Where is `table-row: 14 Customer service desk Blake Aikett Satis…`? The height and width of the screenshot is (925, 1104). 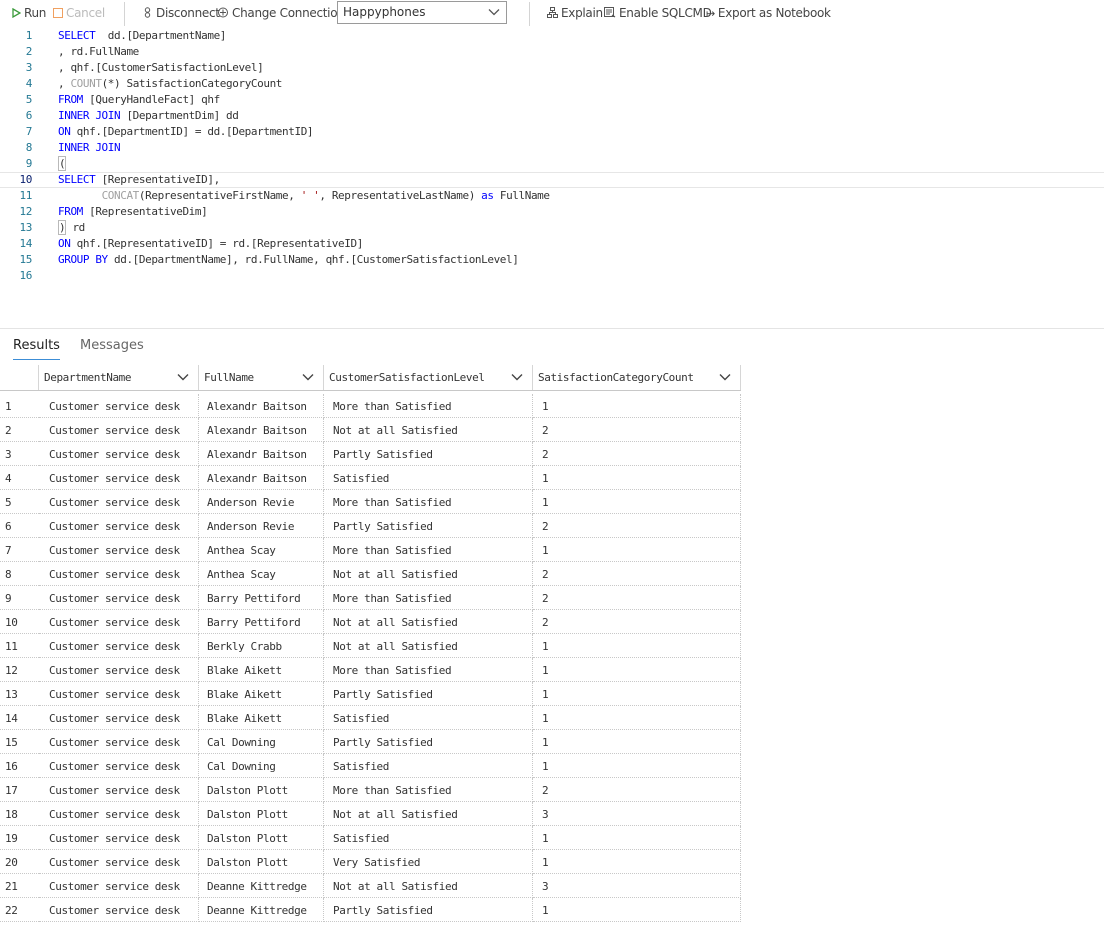
table-row: 14 Customer service desk Blake Aikett Satis… is located at coordinates (370, 718).